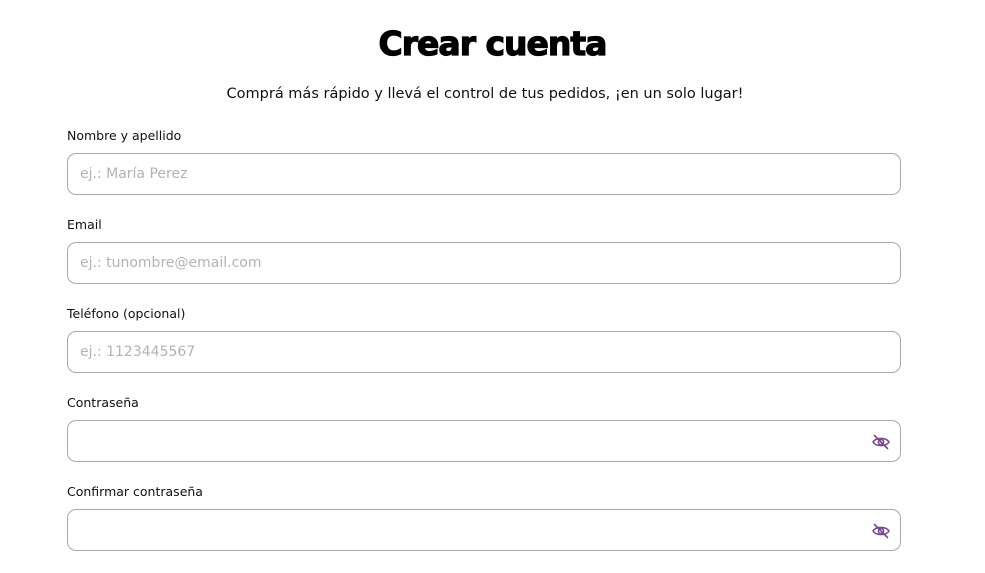  I want to click on phone-label: Teléfono (opcional), so click(126, 313).